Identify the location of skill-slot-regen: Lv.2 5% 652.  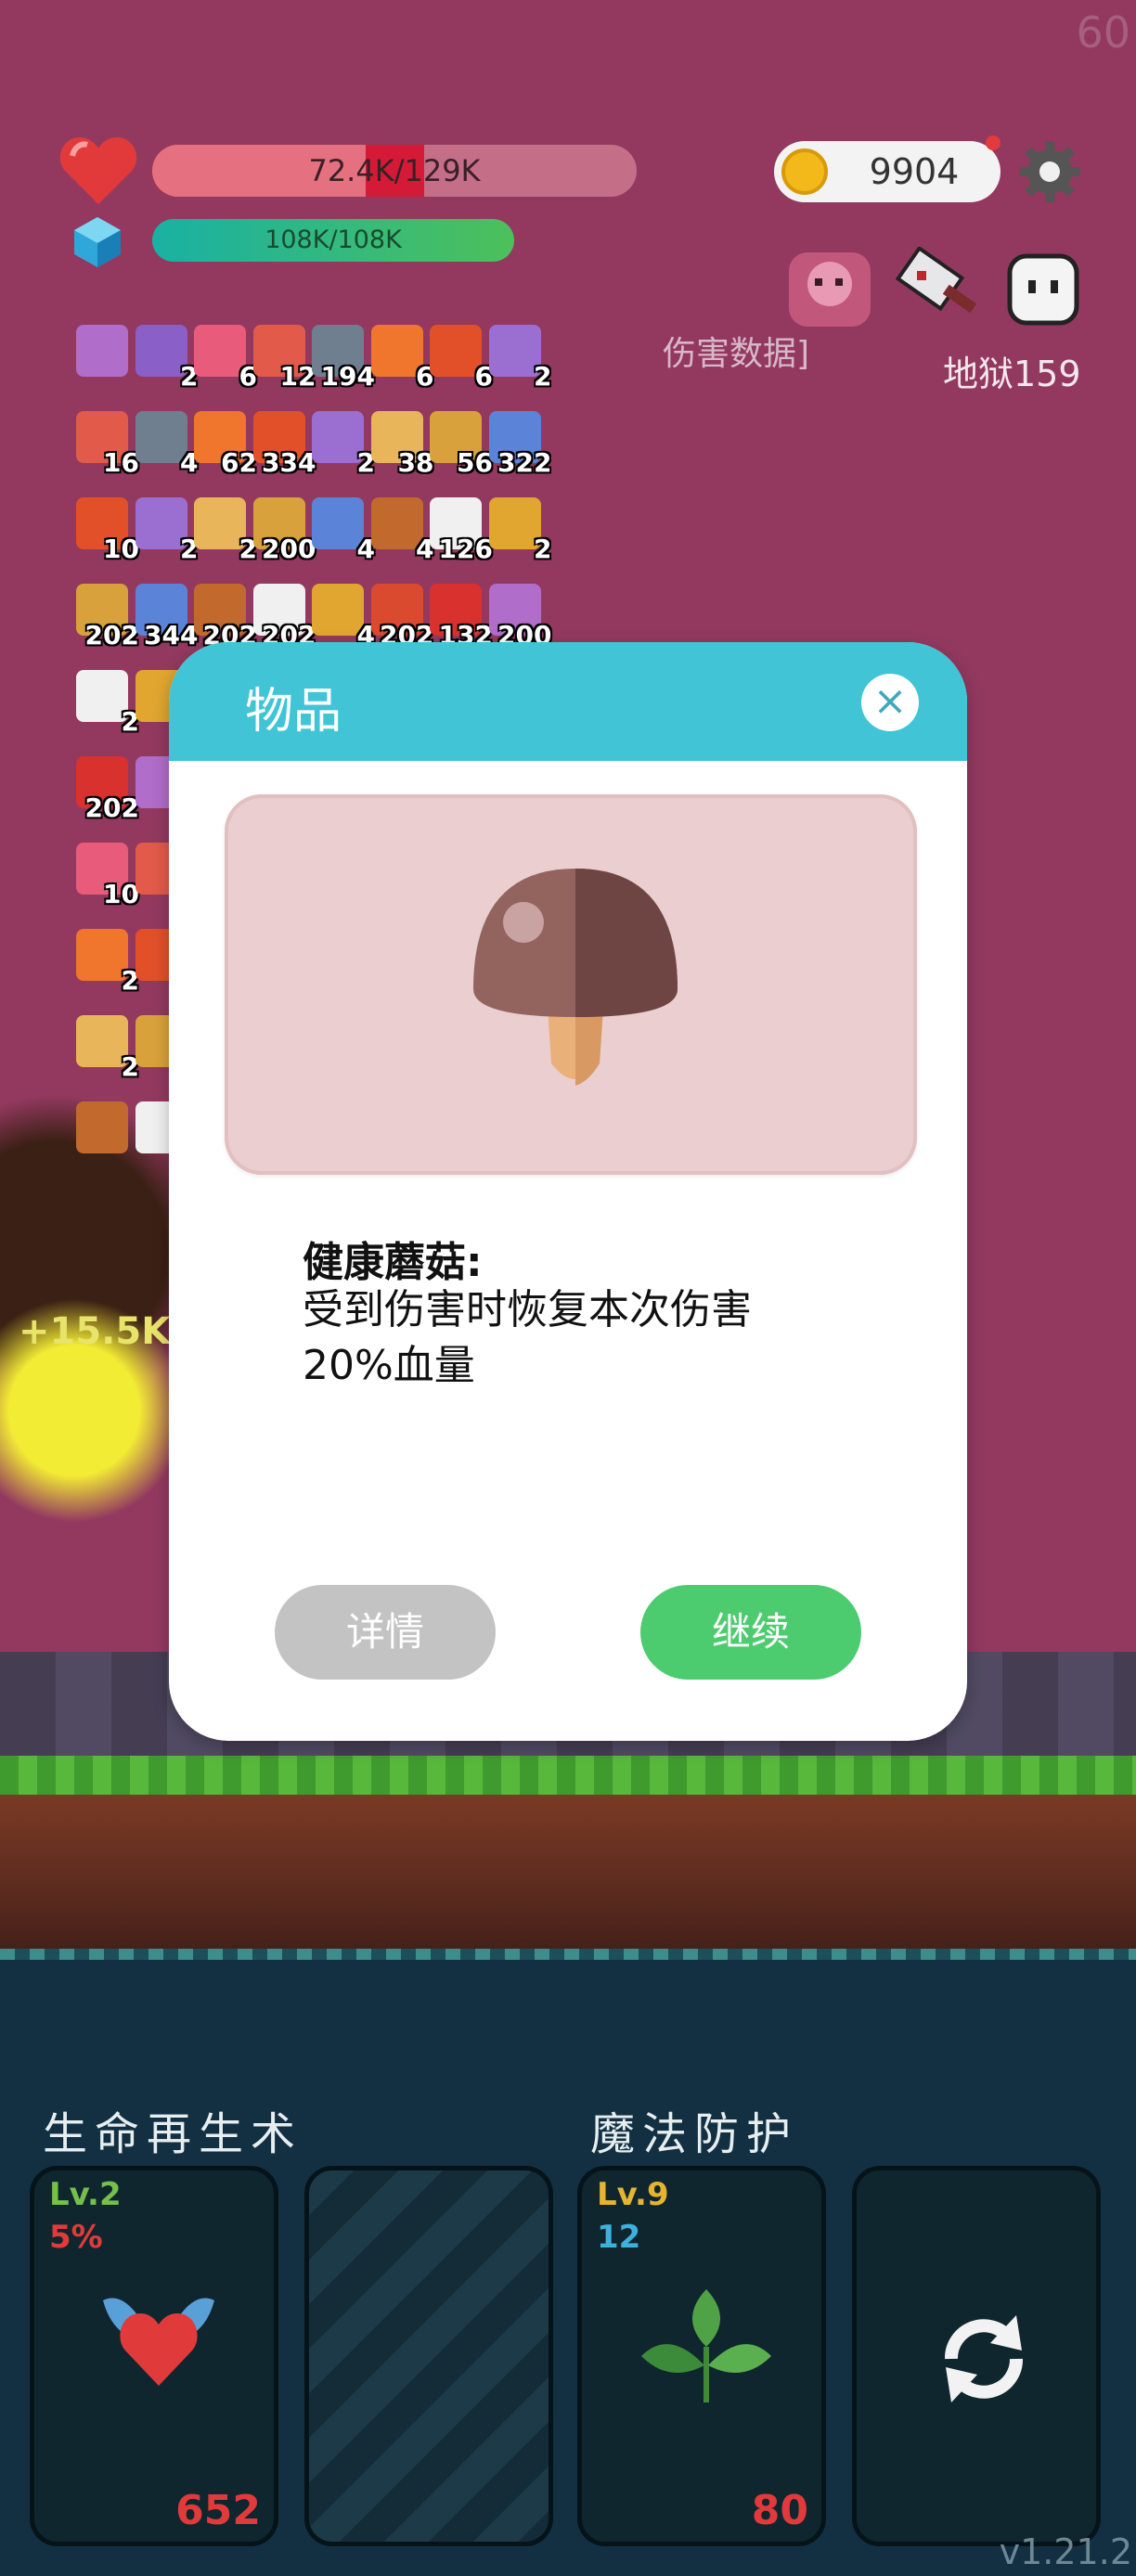
(154, 2356).